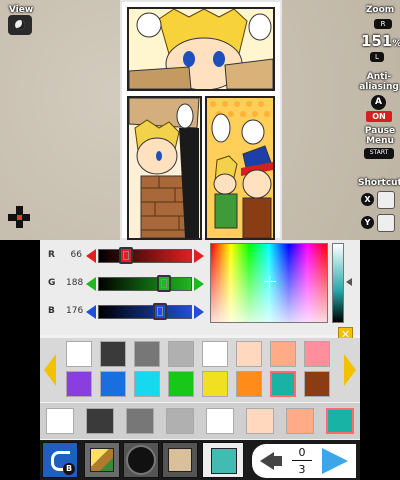 The image size is (400, 480). I want to click on back-button: B, so click(60, 460).